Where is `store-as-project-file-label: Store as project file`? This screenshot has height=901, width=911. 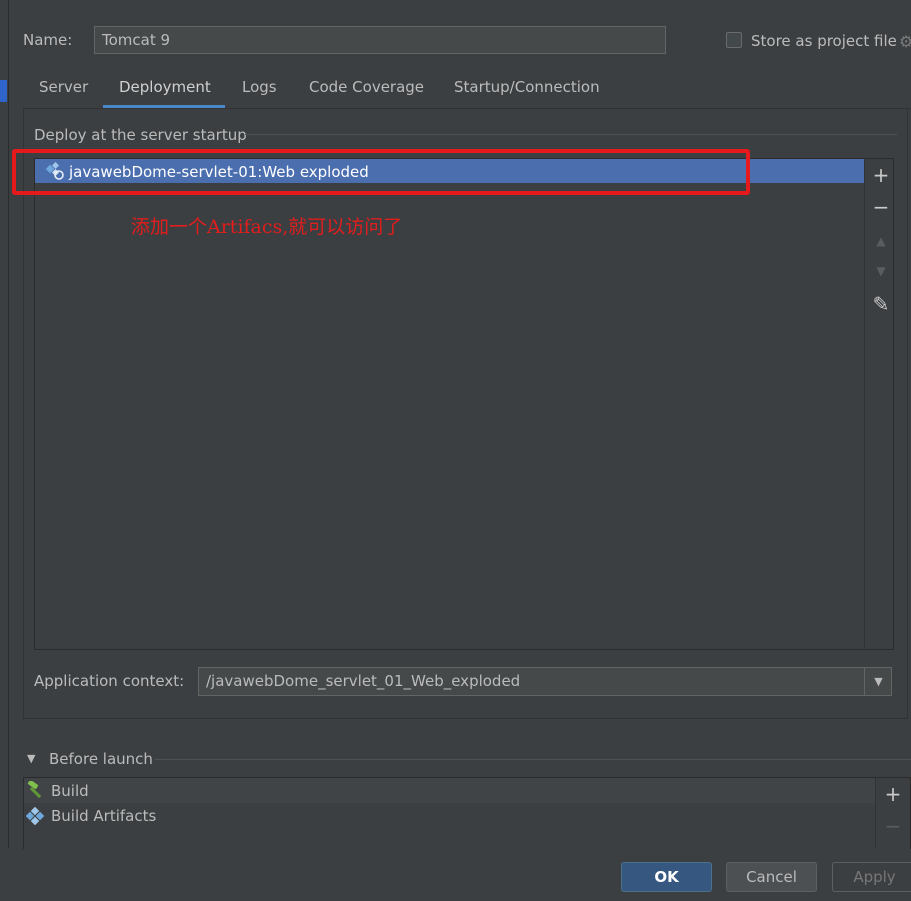 store-as-project-file-label: Store as project file is located at coordinates (824, 41).